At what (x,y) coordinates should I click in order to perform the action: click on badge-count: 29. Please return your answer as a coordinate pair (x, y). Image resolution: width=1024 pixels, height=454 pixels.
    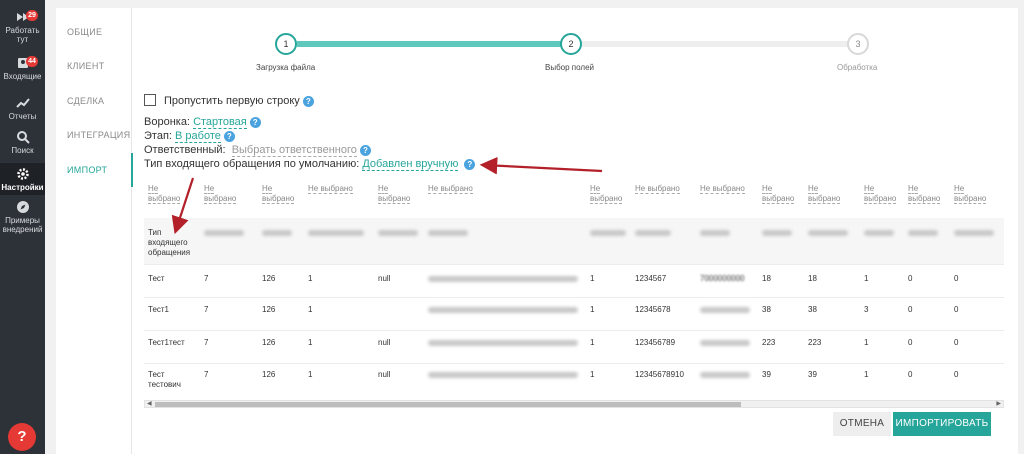
    Looking at the image, I should click on (32, 15).